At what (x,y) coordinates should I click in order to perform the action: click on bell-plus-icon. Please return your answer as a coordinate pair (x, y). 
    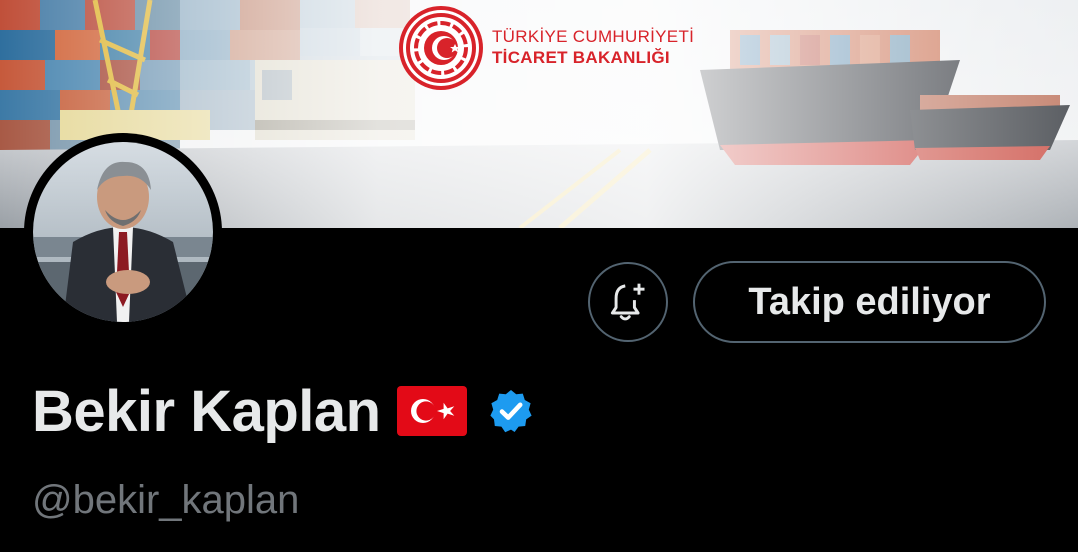
    Looking at the image, I should click on (627, 302).